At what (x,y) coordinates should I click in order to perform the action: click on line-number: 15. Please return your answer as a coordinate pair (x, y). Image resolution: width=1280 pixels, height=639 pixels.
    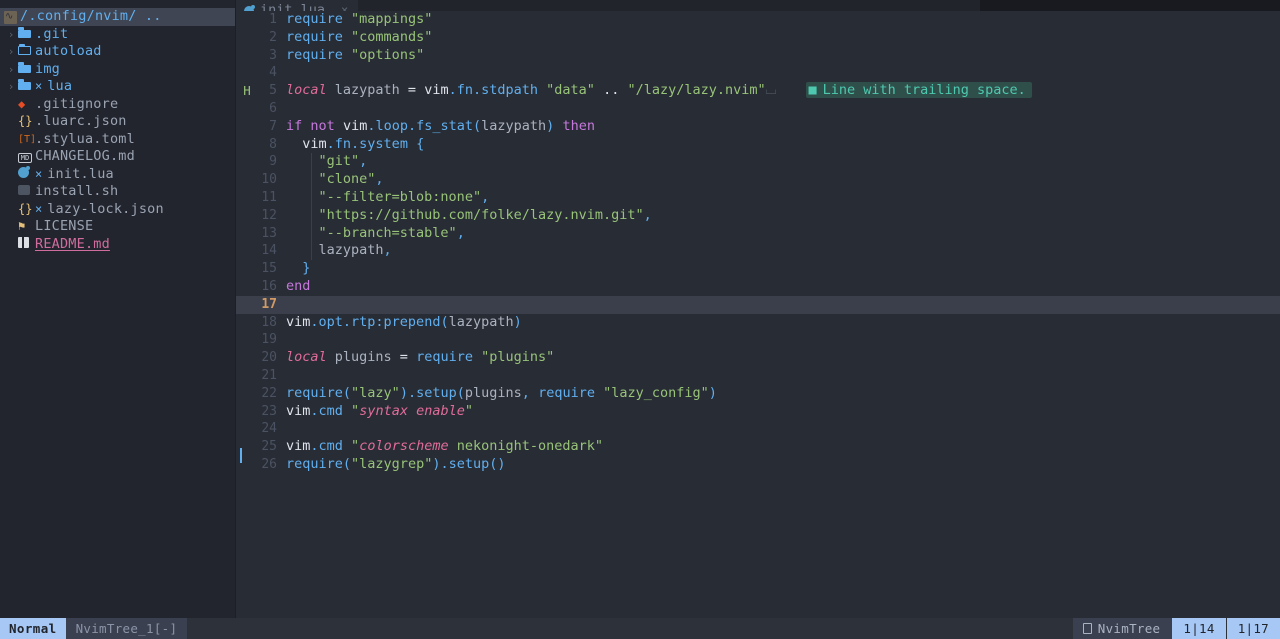
    Looking at the image, I should click on (269, 269).